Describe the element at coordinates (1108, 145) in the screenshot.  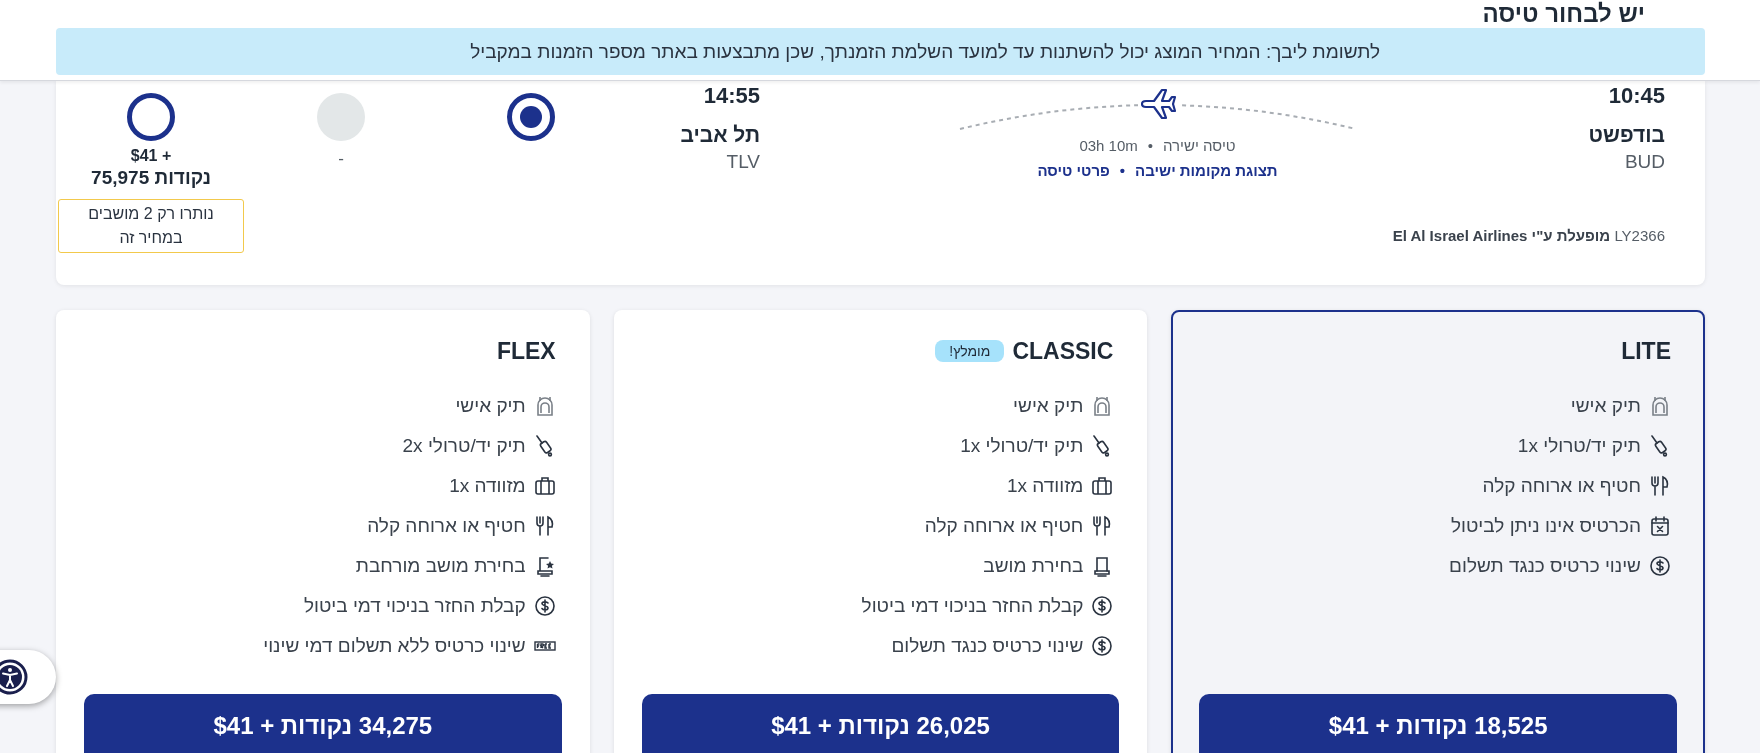
I see `flight-duration: 03h 10m` at that location.